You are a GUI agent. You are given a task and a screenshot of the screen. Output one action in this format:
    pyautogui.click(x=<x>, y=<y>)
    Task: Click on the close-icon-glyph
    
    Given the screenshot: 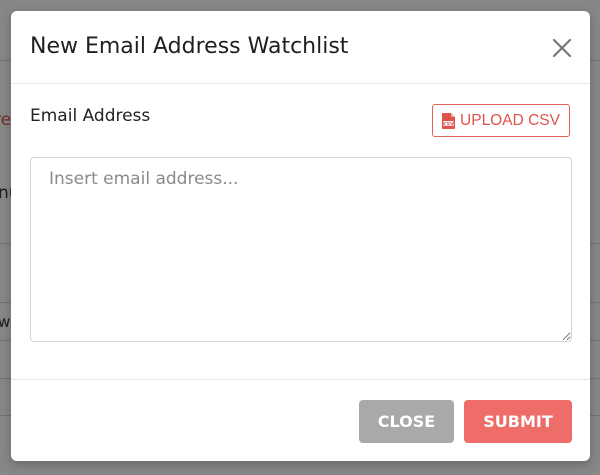 What is the action you would take?
    pyautogui.click(x=562, y=48)
    